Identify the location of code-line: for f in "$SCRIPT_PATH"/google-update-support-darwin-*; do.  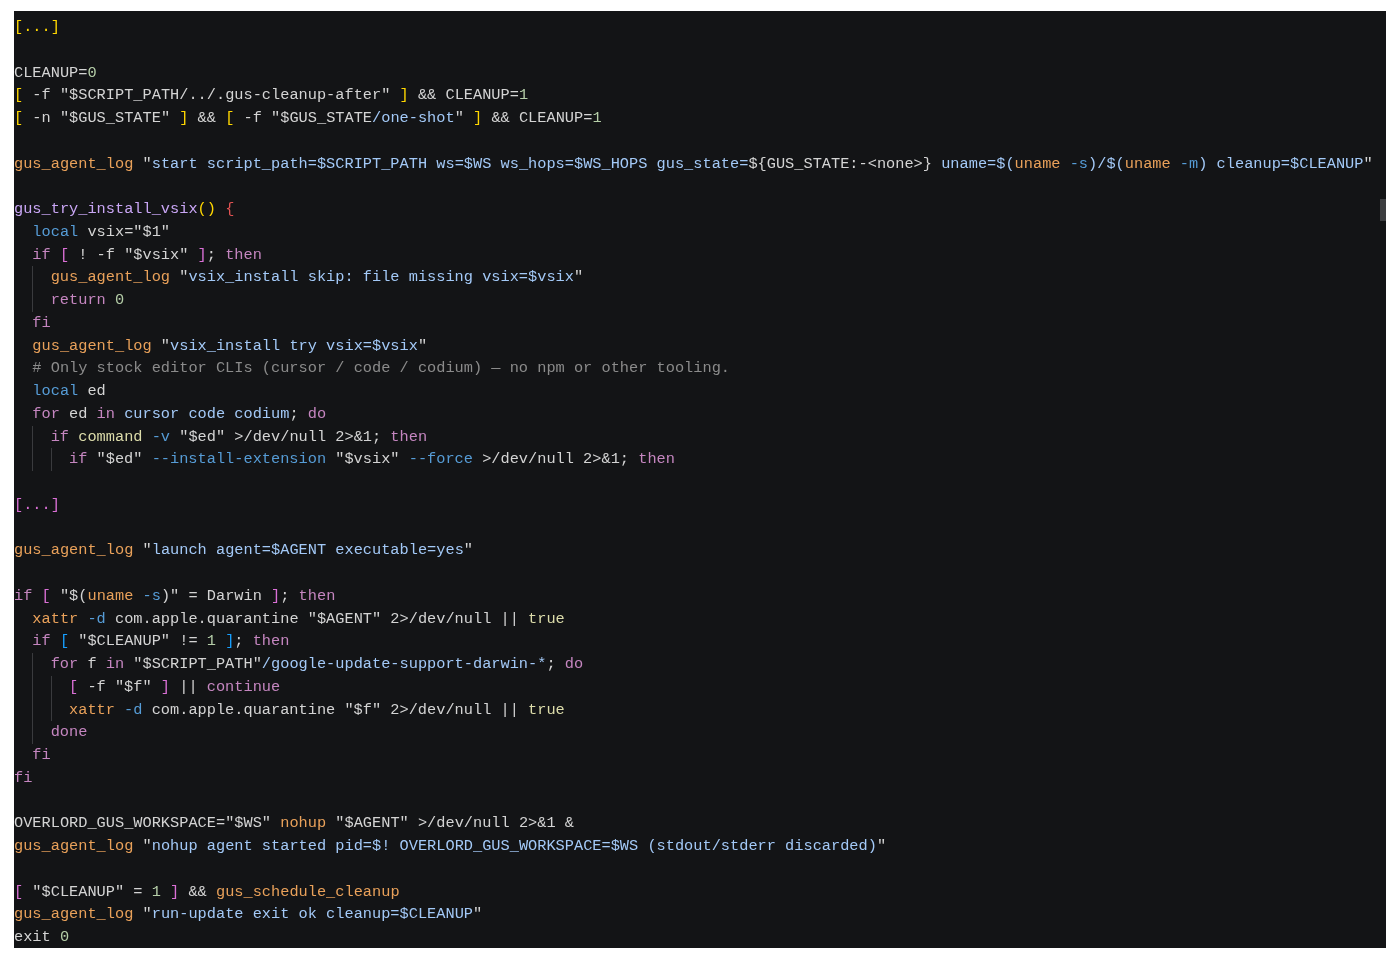
(696, 664).